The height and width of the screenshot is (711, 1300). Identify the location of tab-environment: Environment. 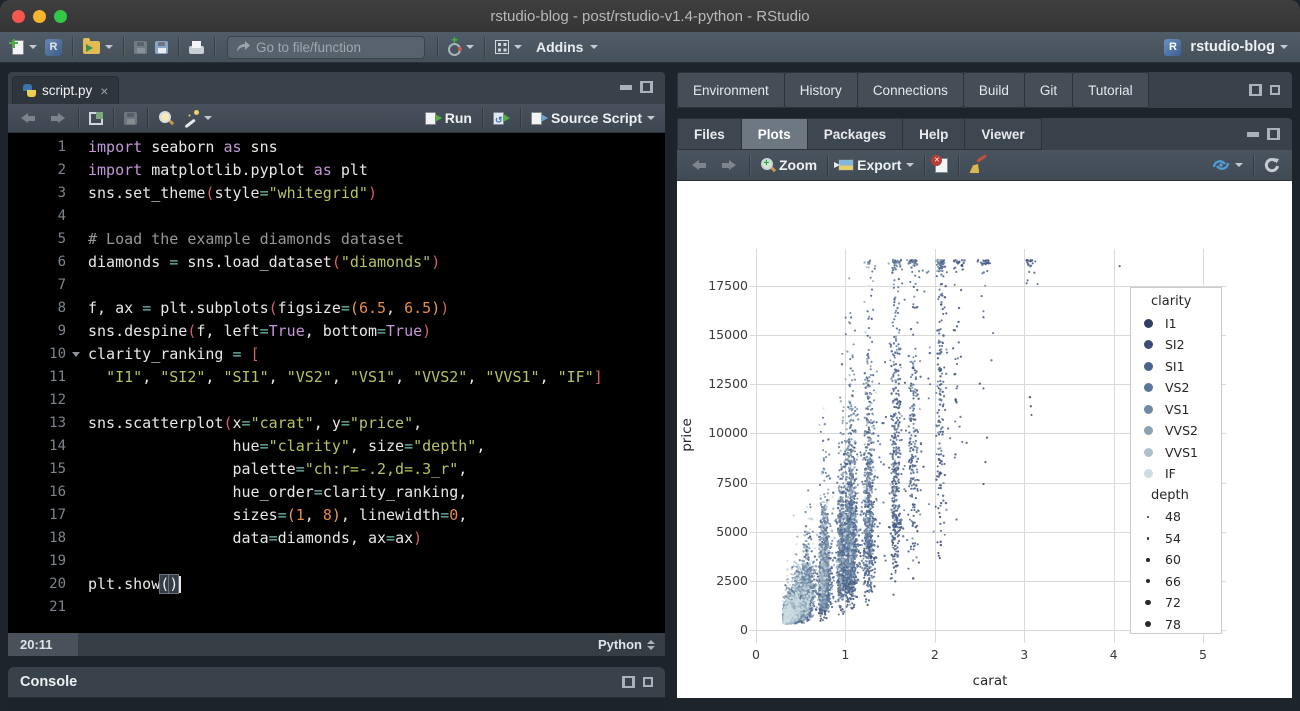
(731, 90).